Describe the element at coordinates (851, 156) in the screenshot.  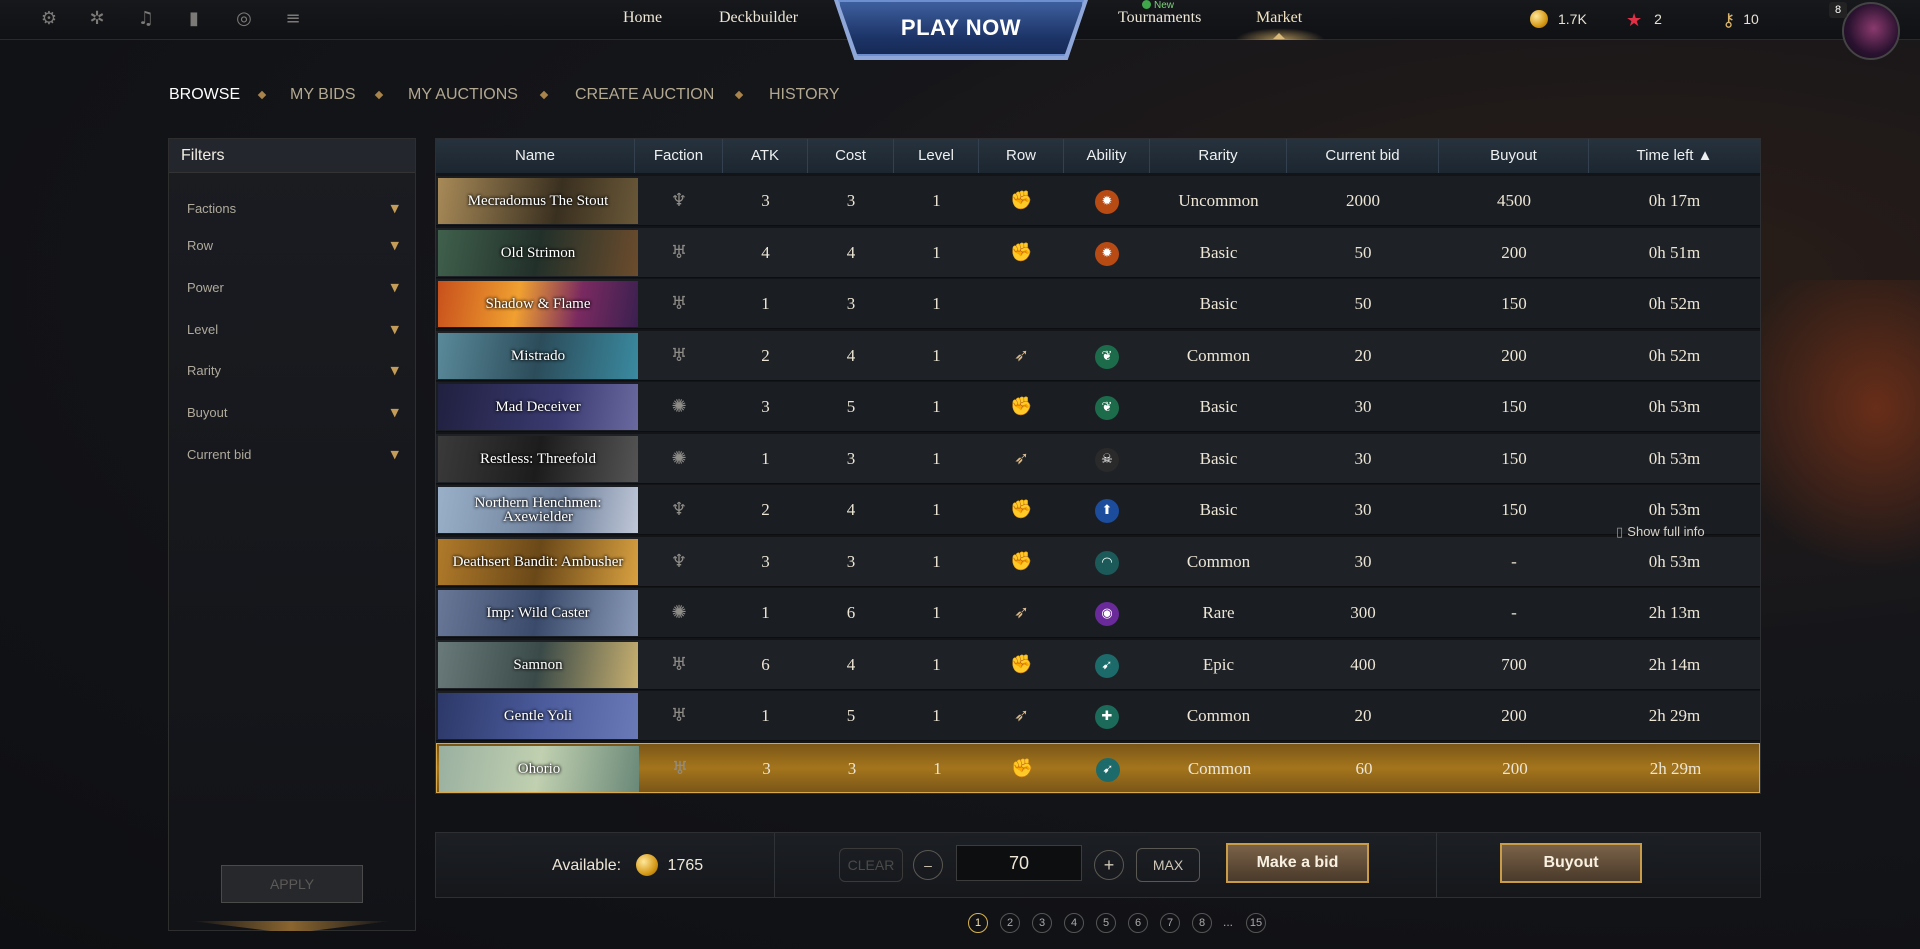
I see `col-cost: Cost` at that location.